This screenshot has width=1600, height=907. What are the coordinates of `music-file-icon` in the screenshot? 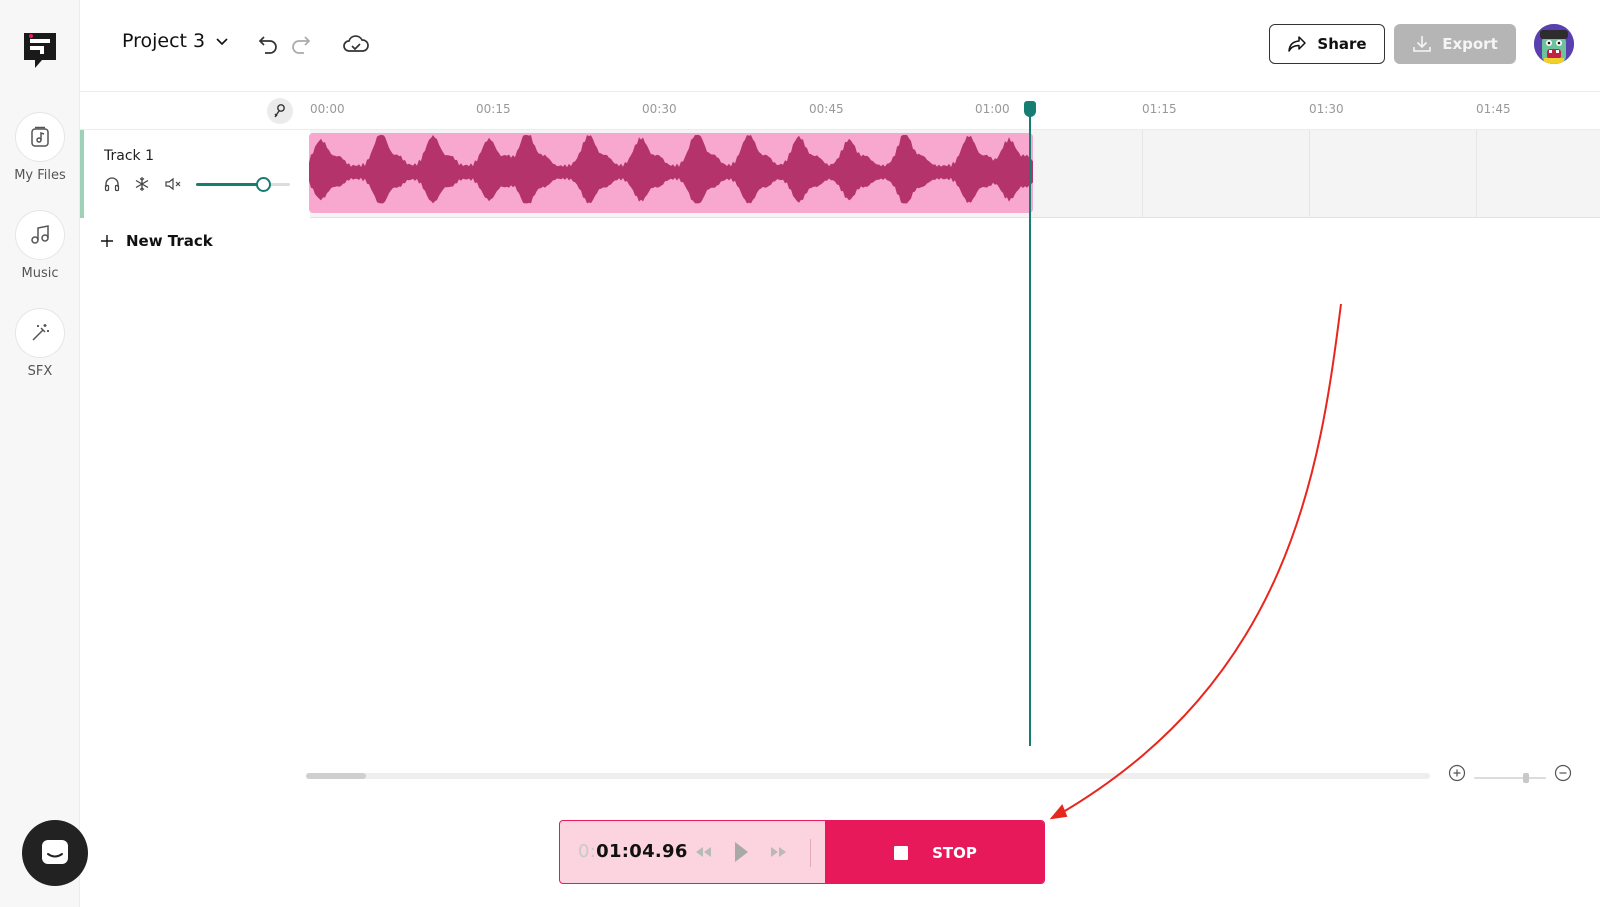 It's located at (40, 137).